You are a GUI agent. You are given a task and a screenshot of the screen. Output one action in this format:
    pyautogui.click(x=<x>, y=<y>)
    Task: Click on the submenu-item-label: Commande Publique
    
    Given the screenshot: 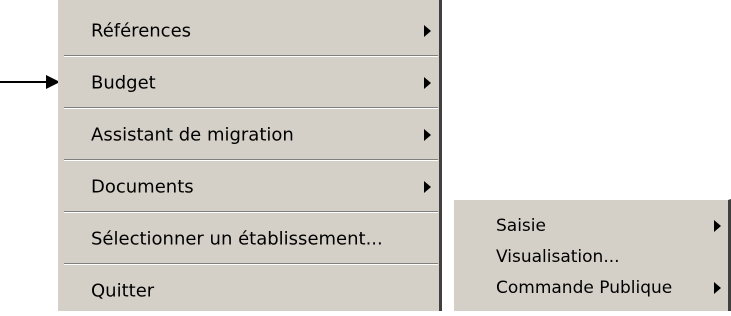 What is the action you would take?
    pyautogui.click(x=584, y=288)
    